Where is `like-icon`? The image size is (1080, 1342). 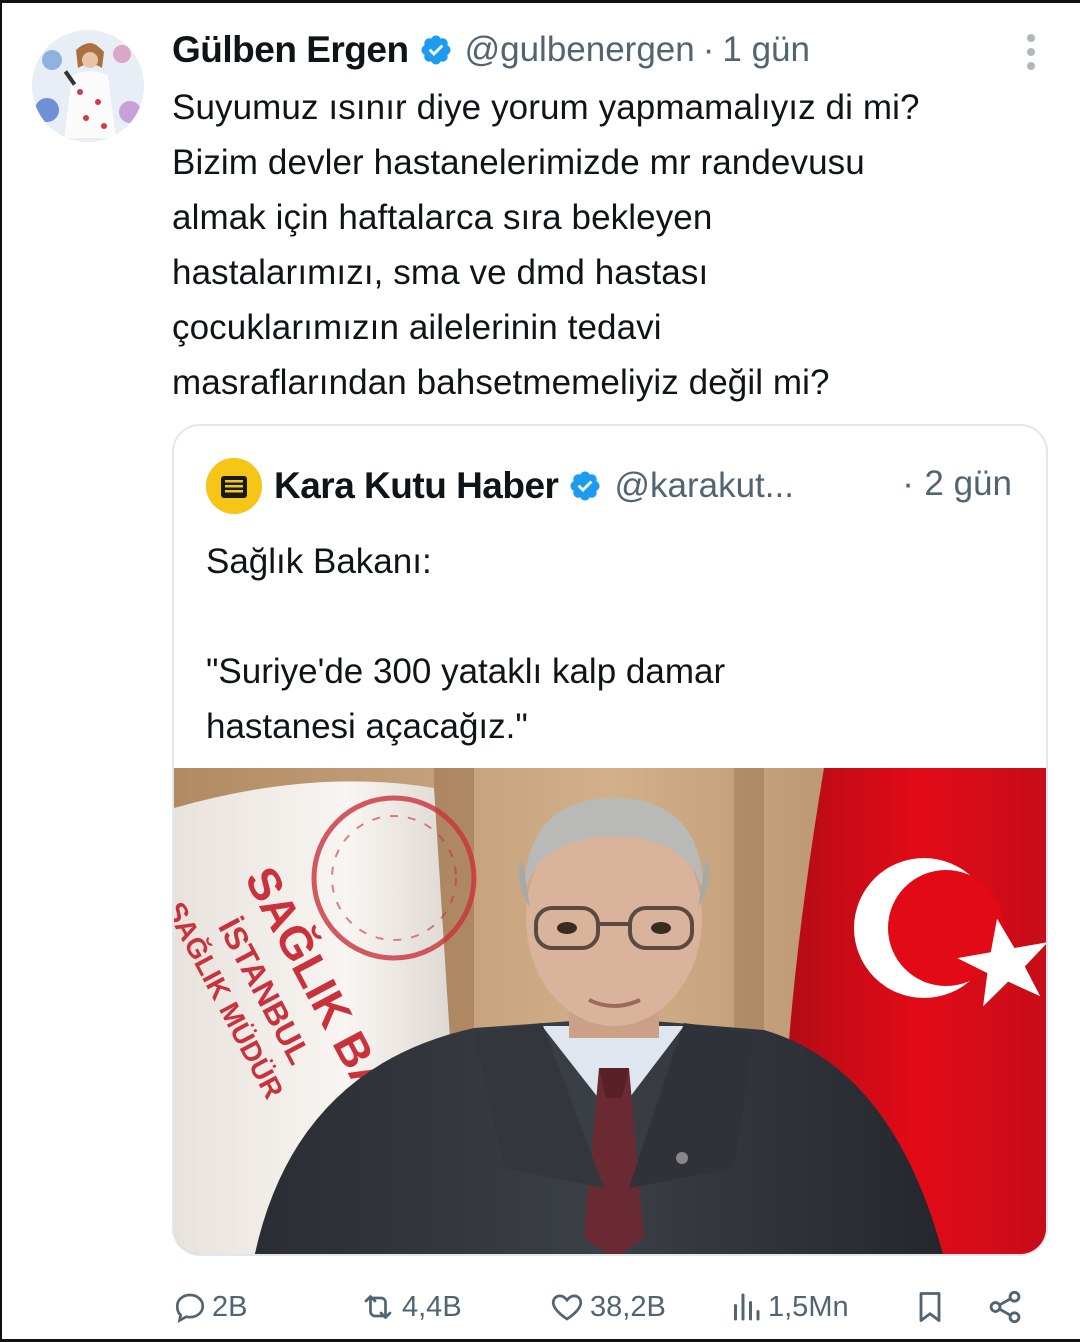
like-icon is located at coordinates (567, 1307).